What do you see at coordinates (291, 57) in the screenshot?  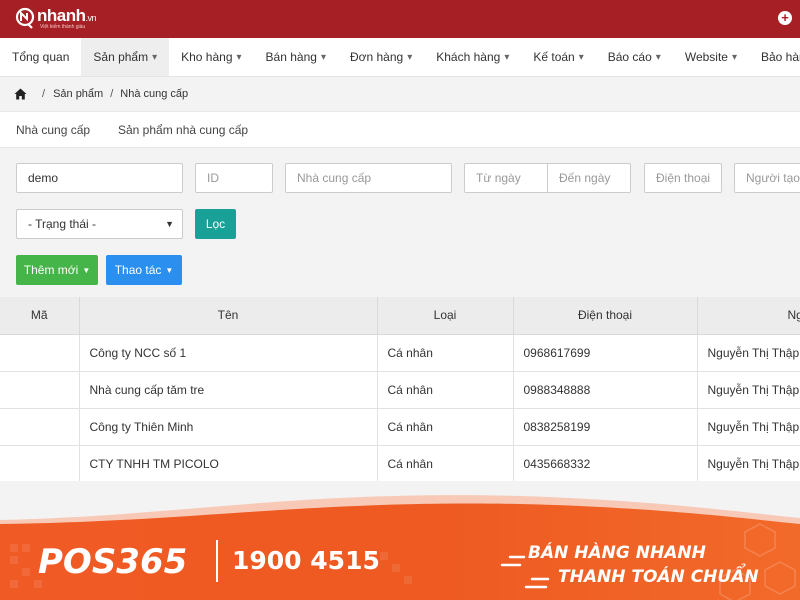 I see `menu-item-label: Bán hàng` at bounding box center [291, 57].